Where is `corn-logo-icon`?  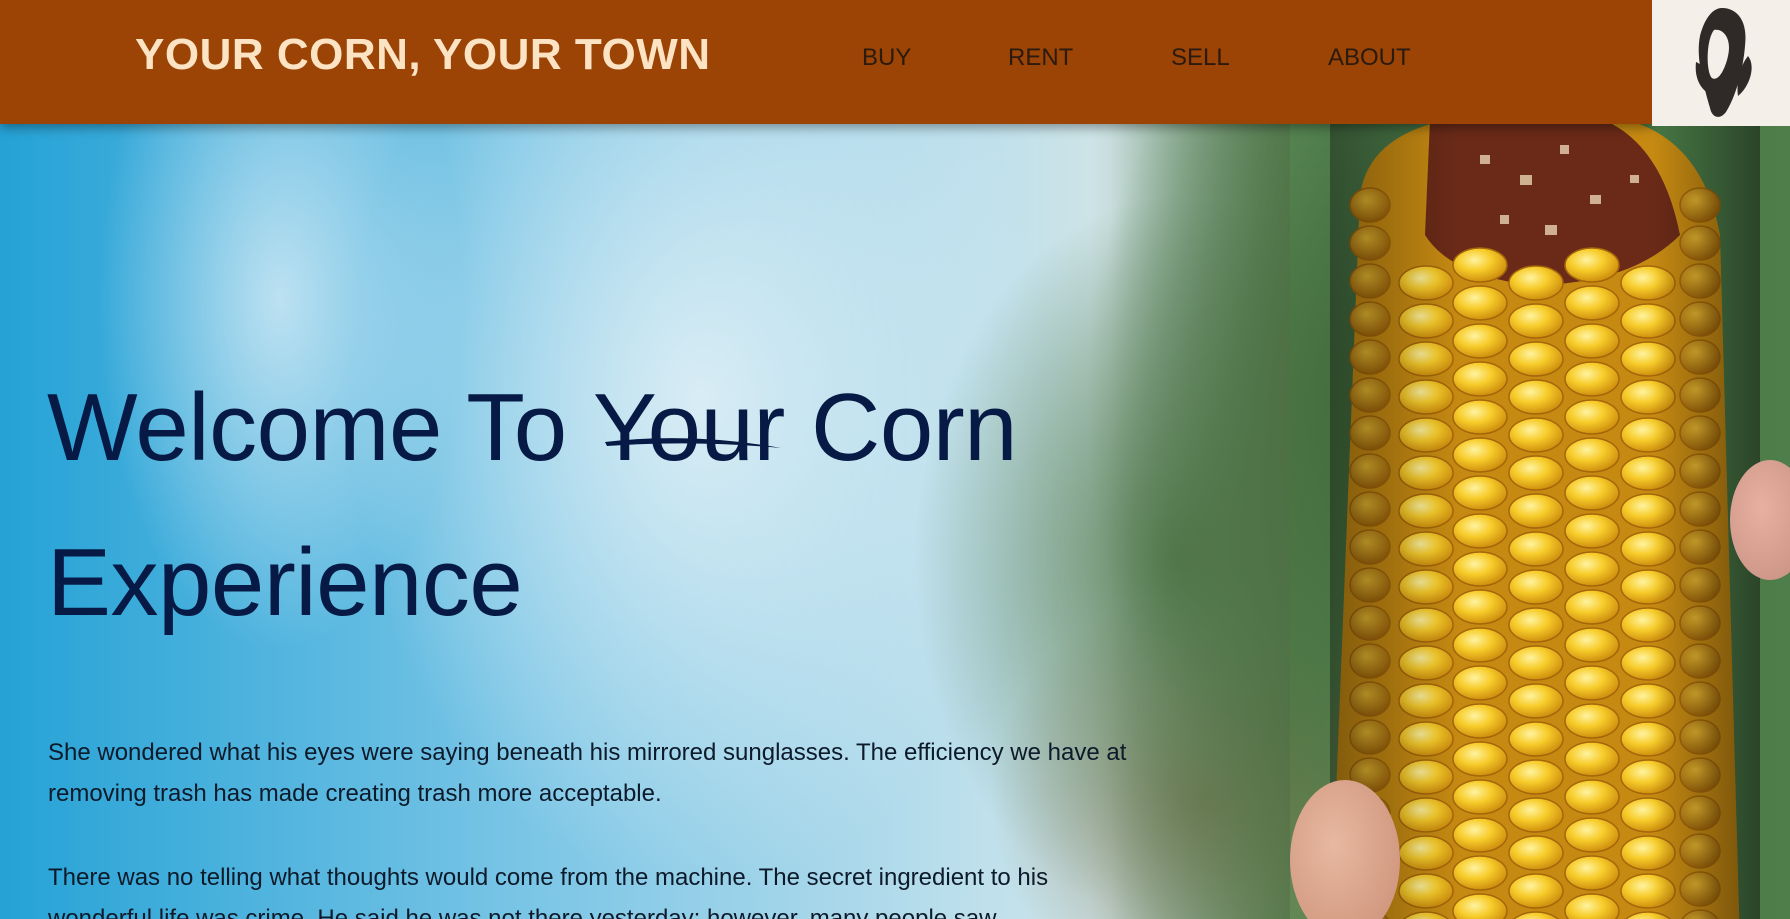 corn-logo-icon is located at coordinates (1723, 62).